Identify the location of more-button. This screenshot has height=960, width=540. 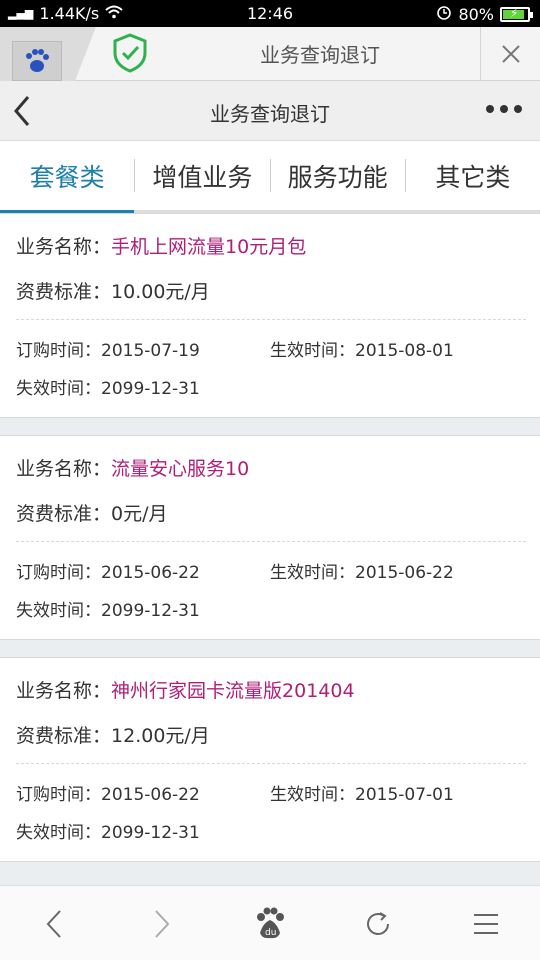
(504, 109).